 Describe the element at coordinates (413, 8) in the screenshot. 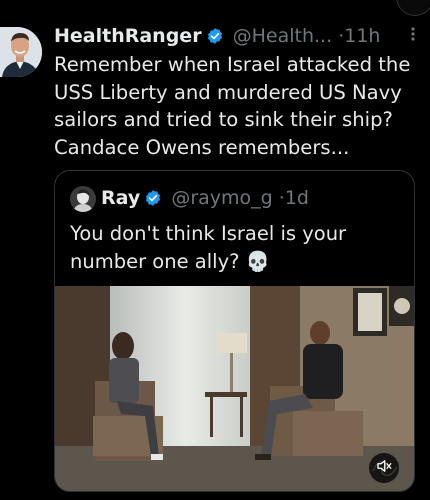

I see `floating-button` at that location.